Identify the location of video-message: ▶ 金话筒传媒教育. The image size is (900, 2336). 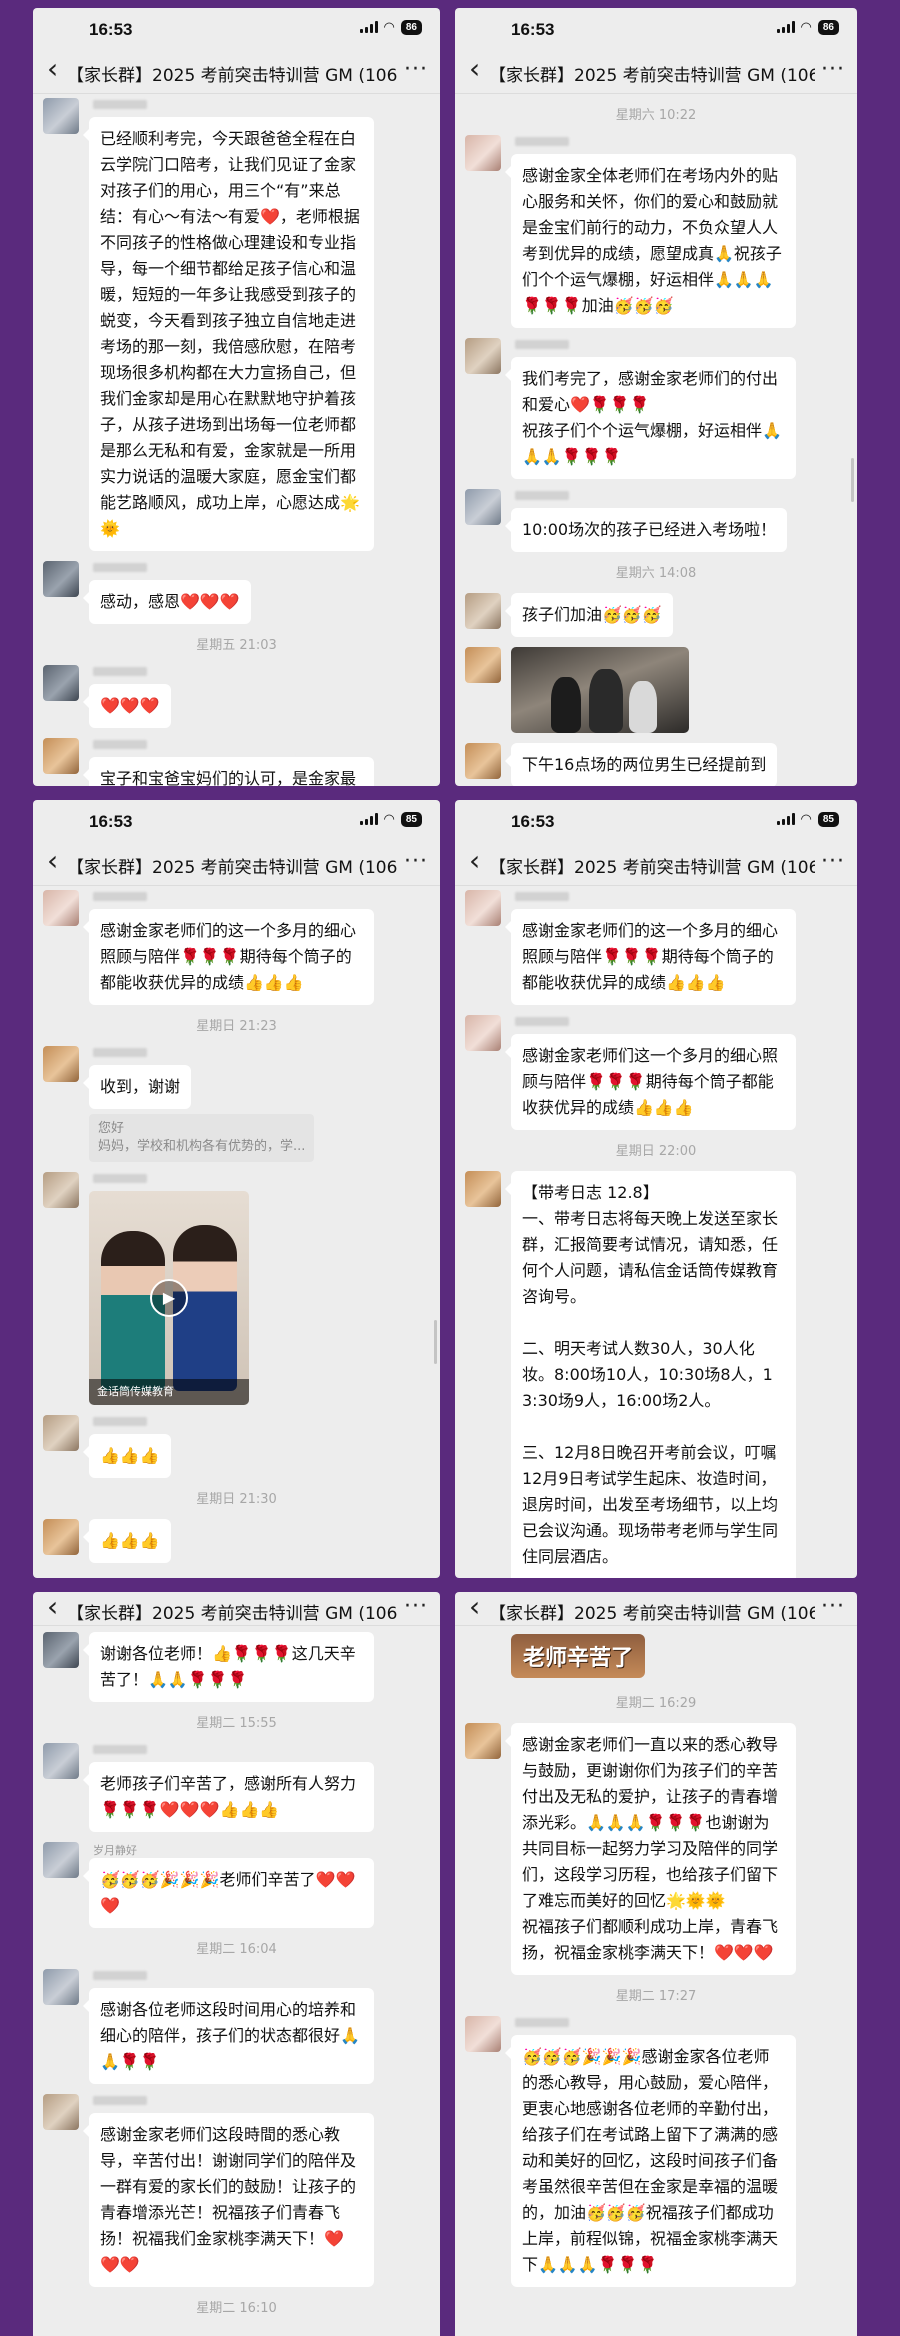
(169, 1298).